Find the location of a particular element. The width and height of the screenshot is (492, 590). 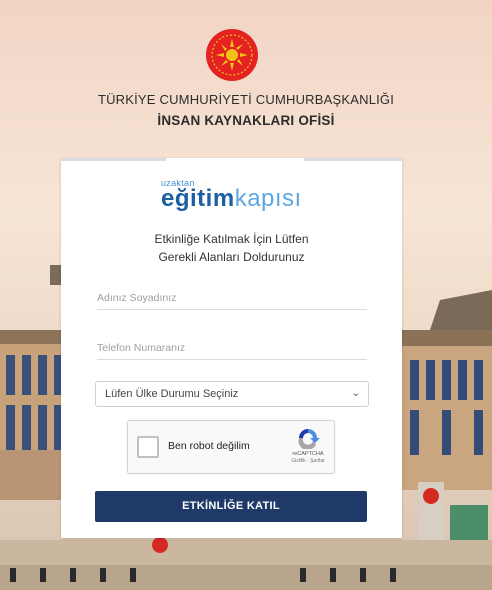

recaptcha-checkbox is located at coordinates (148, 447).